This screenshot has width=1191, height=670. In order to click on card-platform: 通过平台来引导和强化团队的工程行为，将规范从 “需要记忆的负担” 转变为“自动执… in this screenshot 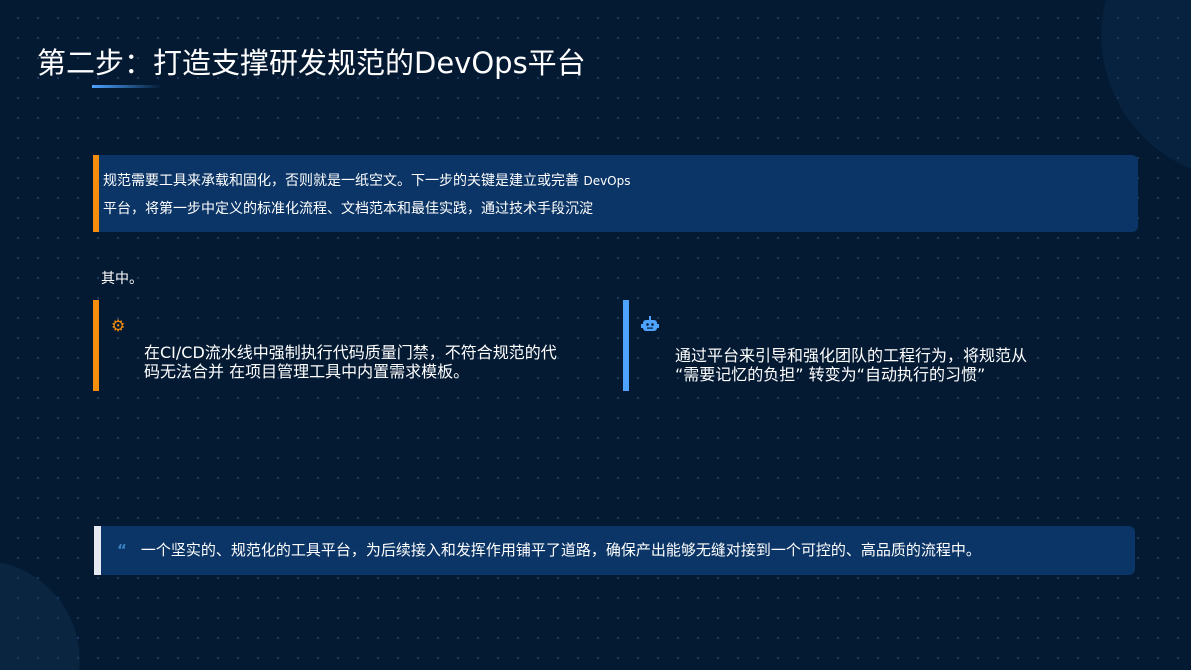, I will do `click(873, 345)`.